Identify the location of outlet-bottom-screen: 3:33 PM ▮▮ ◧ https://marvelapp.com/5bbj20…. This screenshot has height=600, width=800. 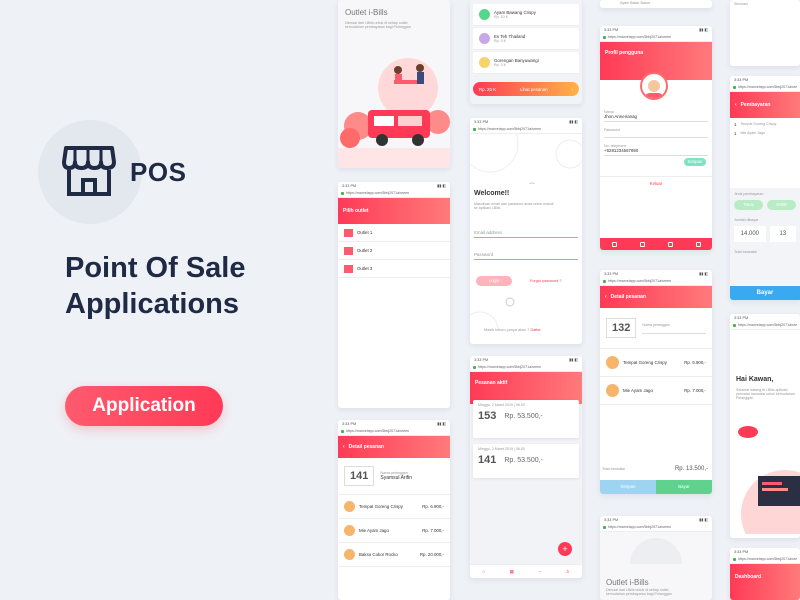
(656, 558).